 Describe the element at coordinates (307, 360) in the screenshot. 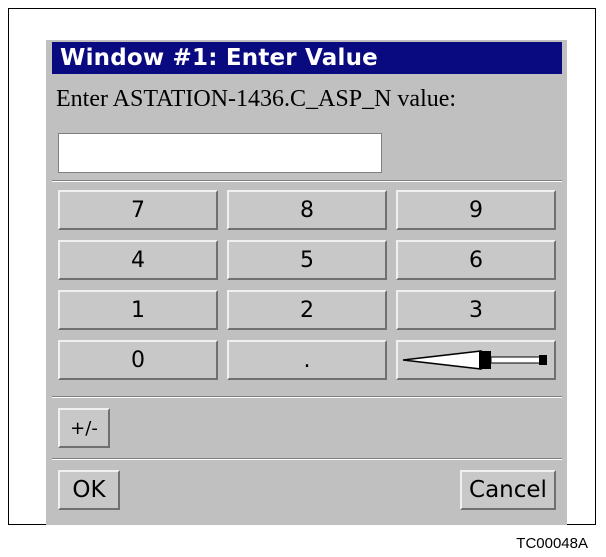

I see `key-decimal: .` at that location.